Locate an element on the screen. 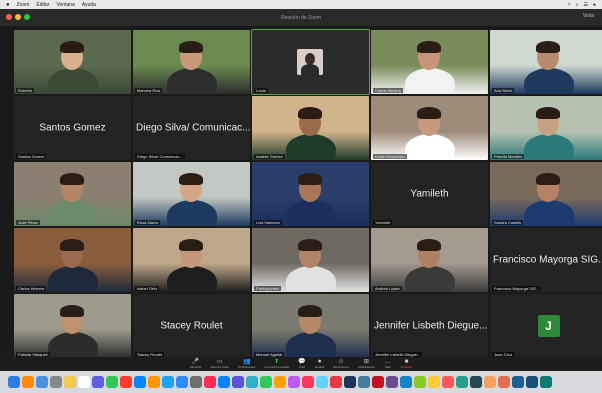  view-toggle: Vista is located at coordinates (588, 16).